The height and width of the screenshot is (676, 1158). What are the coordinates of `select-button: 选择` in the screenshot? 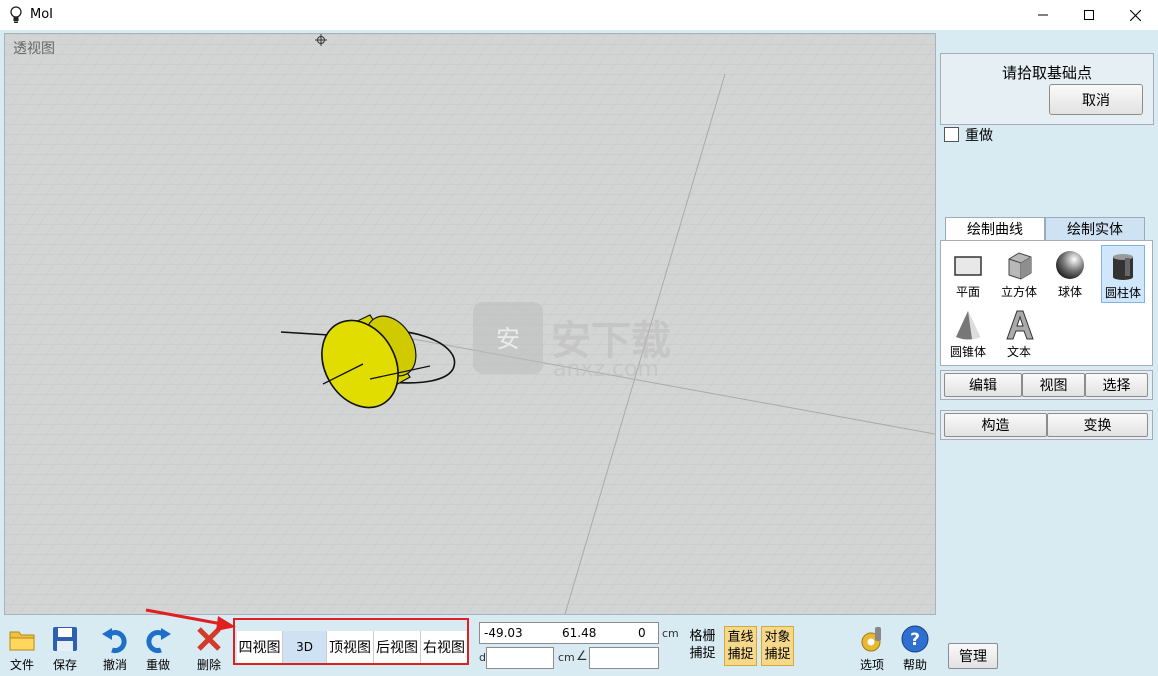 It's located at (1116, 385).